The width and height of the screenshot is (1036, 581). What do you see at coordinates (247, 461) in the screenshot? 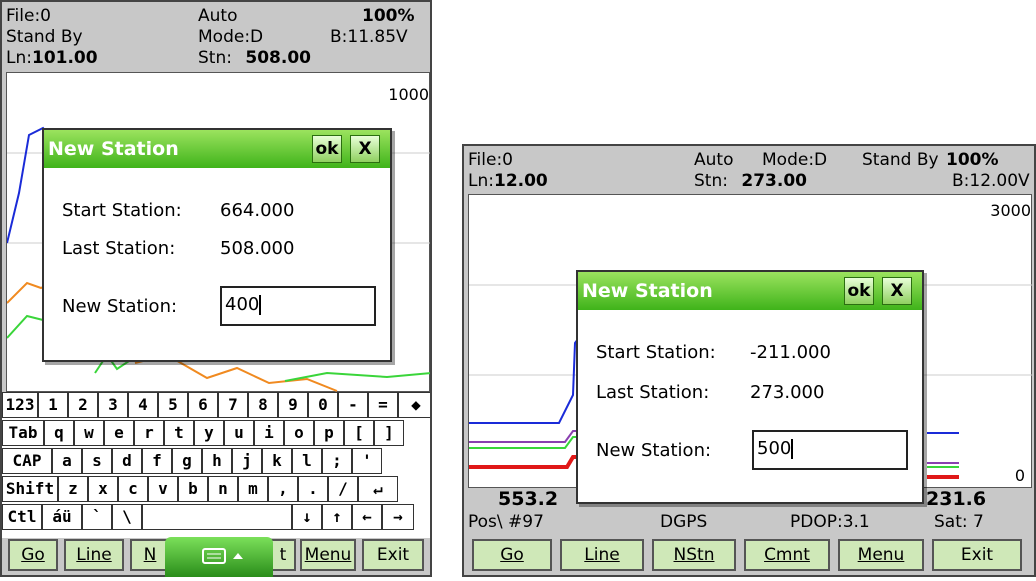
I see `key: j` at bounding box center [247, 461].